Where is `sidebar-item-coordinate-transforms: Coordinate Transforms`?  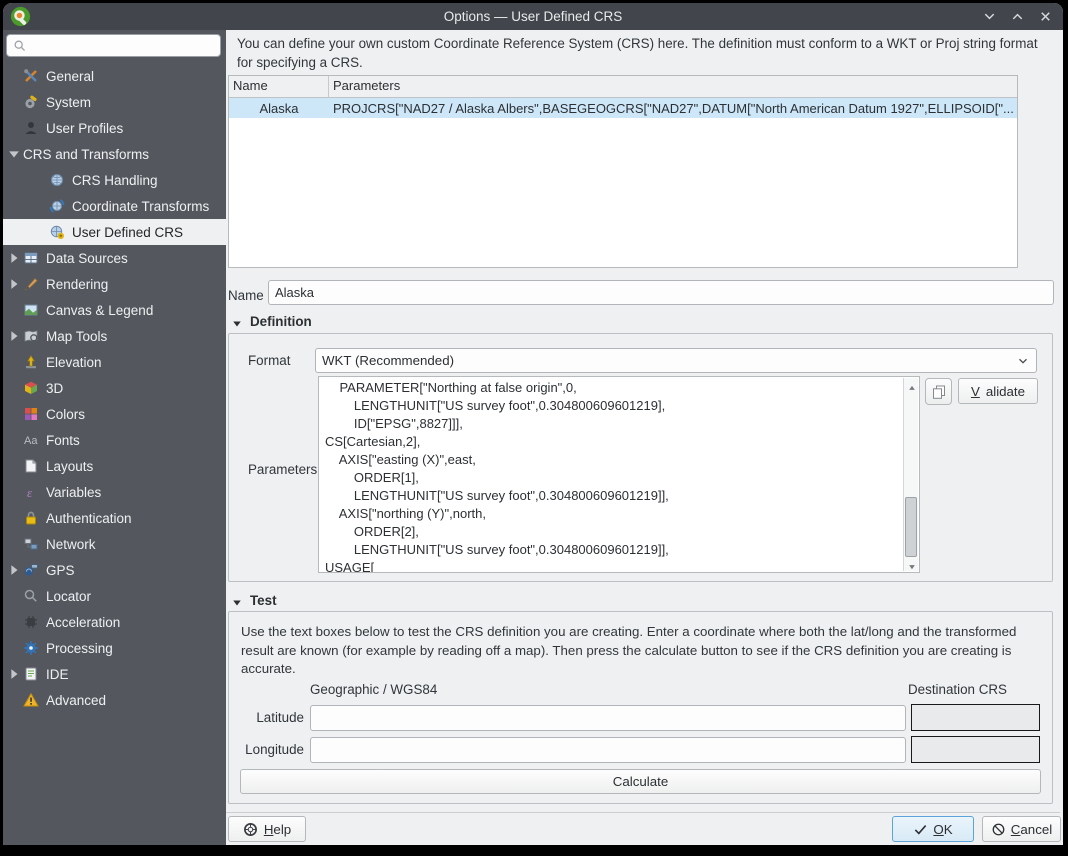
sidebar-item-coordinate-transforms: Coordinate Transforms is located at coordinates (114, 206).